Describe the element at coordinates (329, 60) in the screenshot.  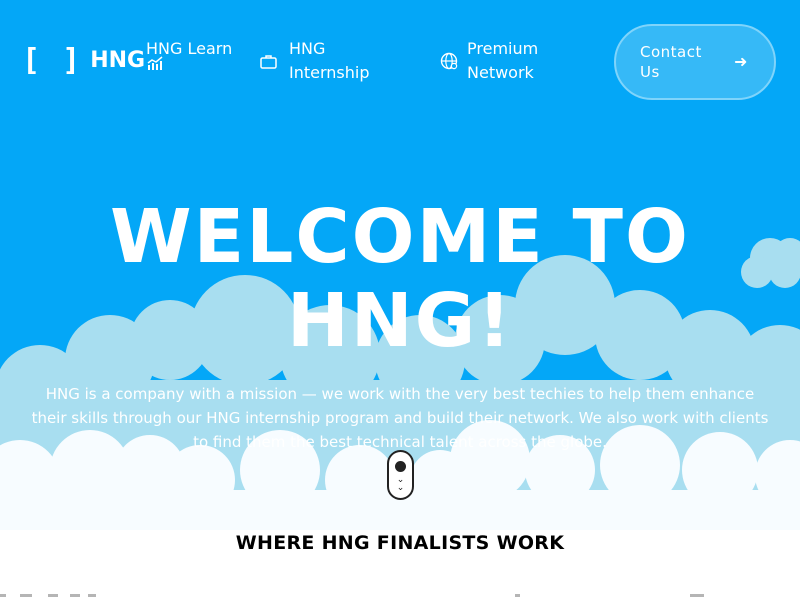
I see `nav-hng-internship-label: HNG Internship` at that location.